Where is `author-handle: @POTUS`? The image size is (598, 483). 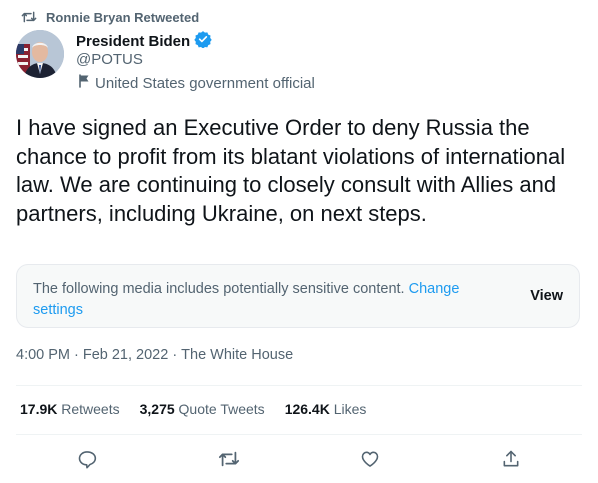 author-handle: @POTUS is located at coordinates (109, 59).